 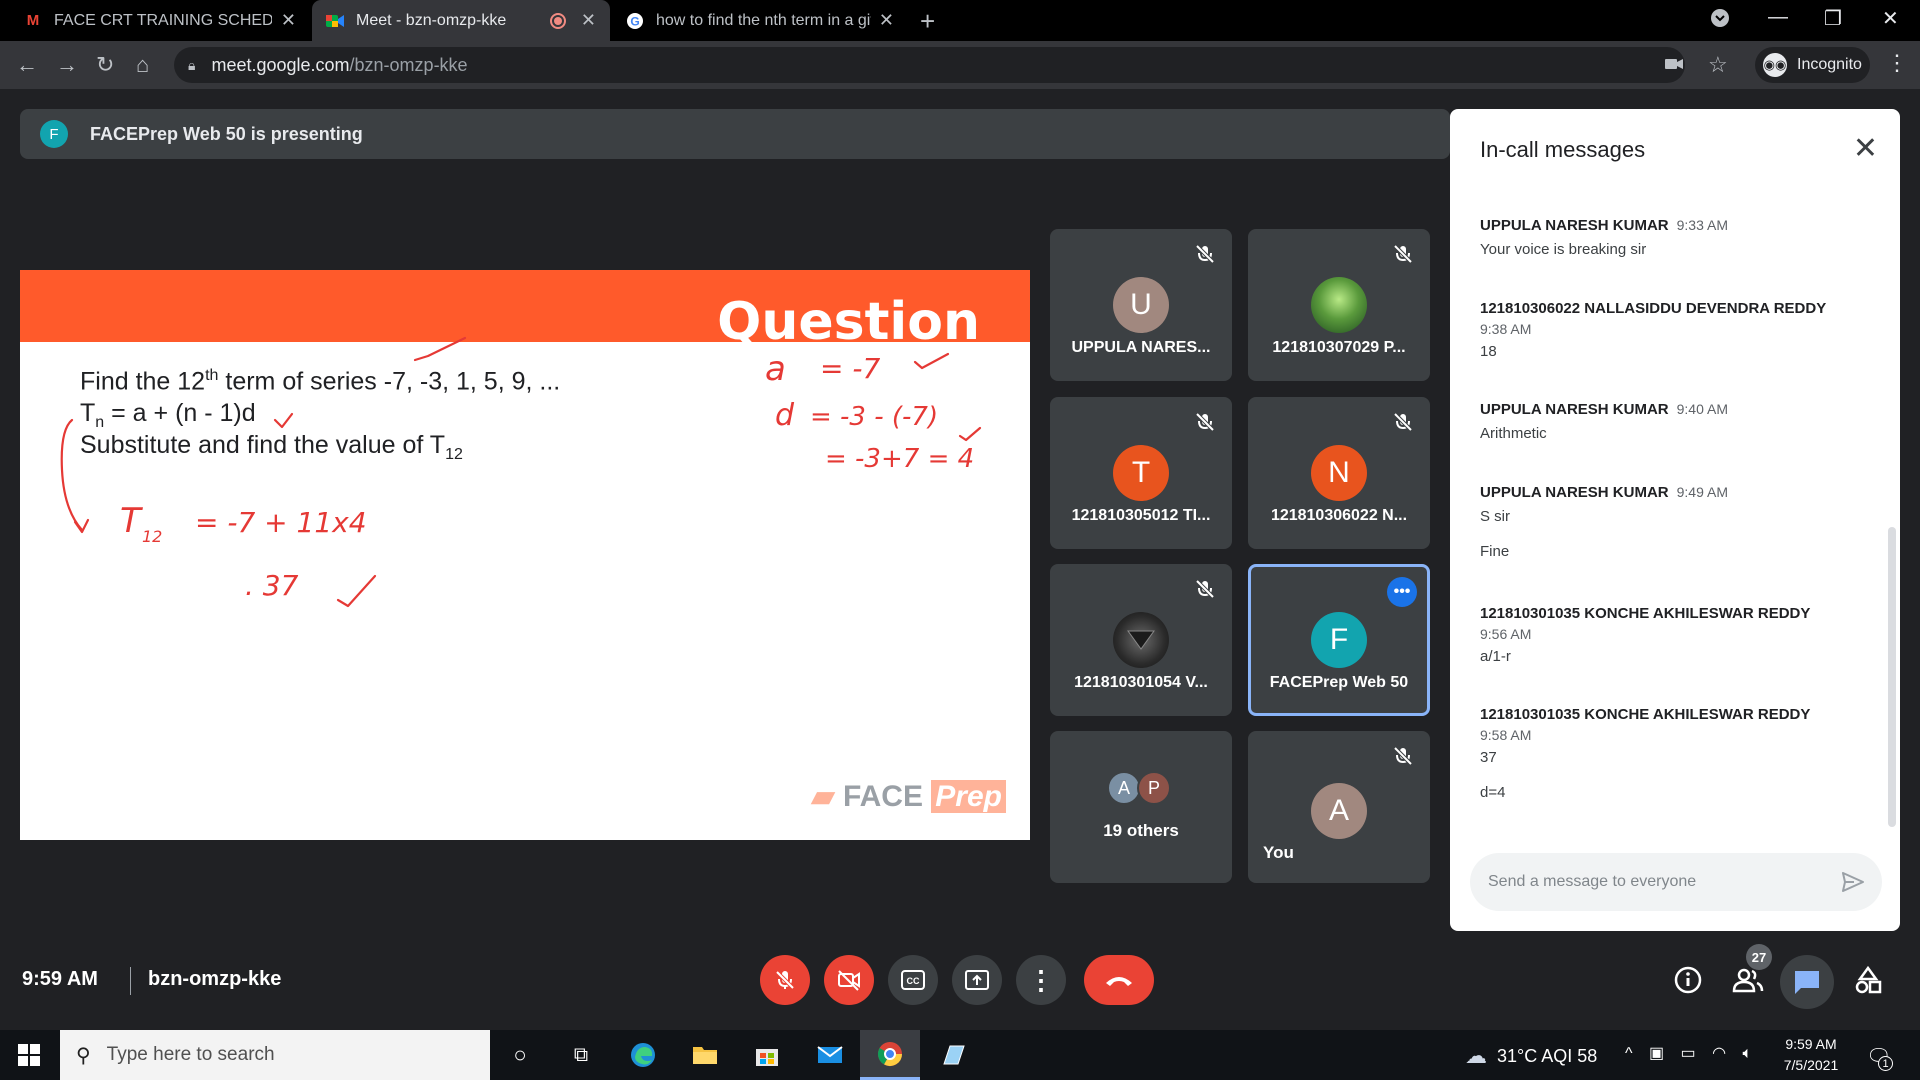 What do you see at coordinates (1675, 522) in the screenshot?
I see `chat-message: UPPULA NARESH KUMAR 9:49 AM S sir Fine` at bounding box center [1675, 522].